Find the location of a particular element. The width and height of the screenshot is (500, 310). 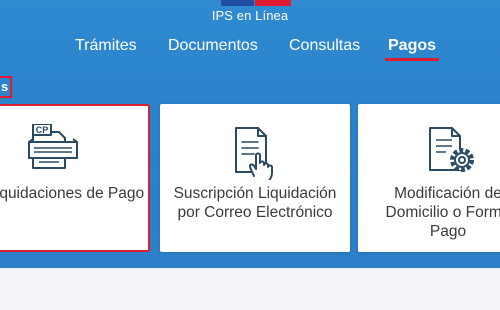

nav-item-documentos: Documentos is located at coordinates (213, 46).